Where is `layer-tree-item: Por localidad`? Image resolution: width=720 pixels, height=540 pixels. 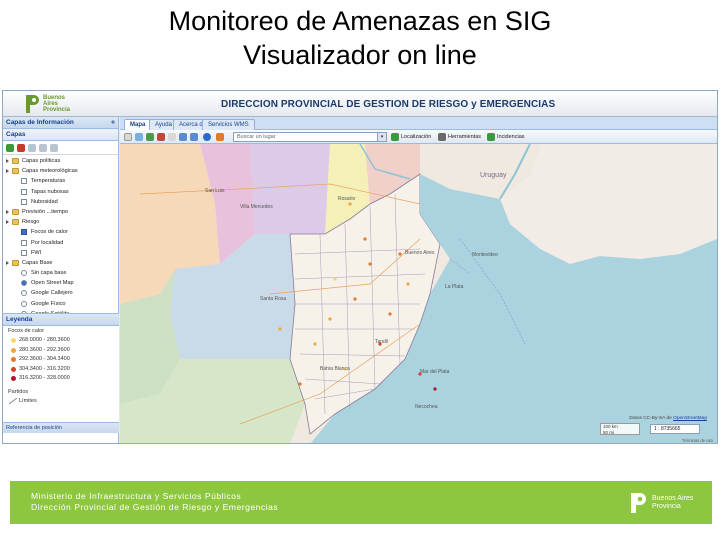
layer-tree-item: Por localidad is located at coordinates (60, 243).